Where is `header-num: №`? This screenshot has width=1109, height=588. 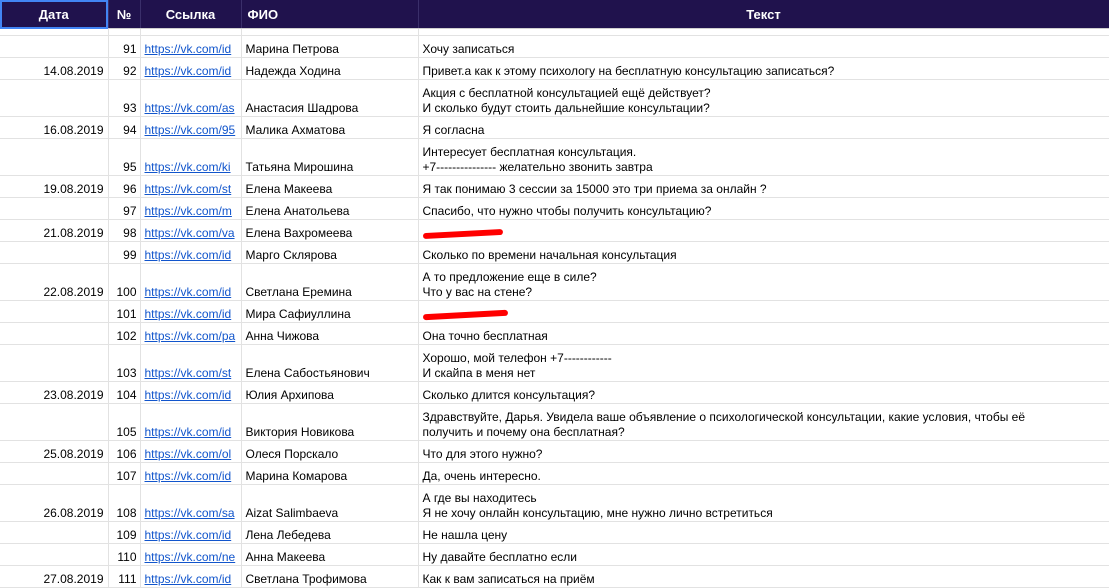 header-num: № is located at coordinates (124, 14).